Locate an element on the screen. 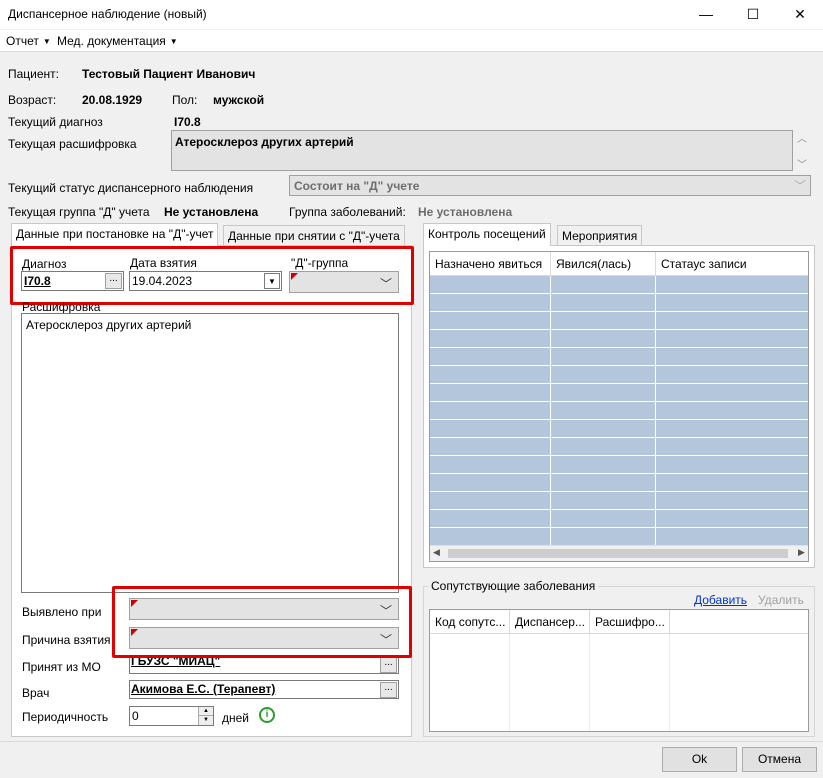 This screenshot has height=778, width=823. current-decoding-value: Атеросклероз других артерий is located at coordinates (264, 142).